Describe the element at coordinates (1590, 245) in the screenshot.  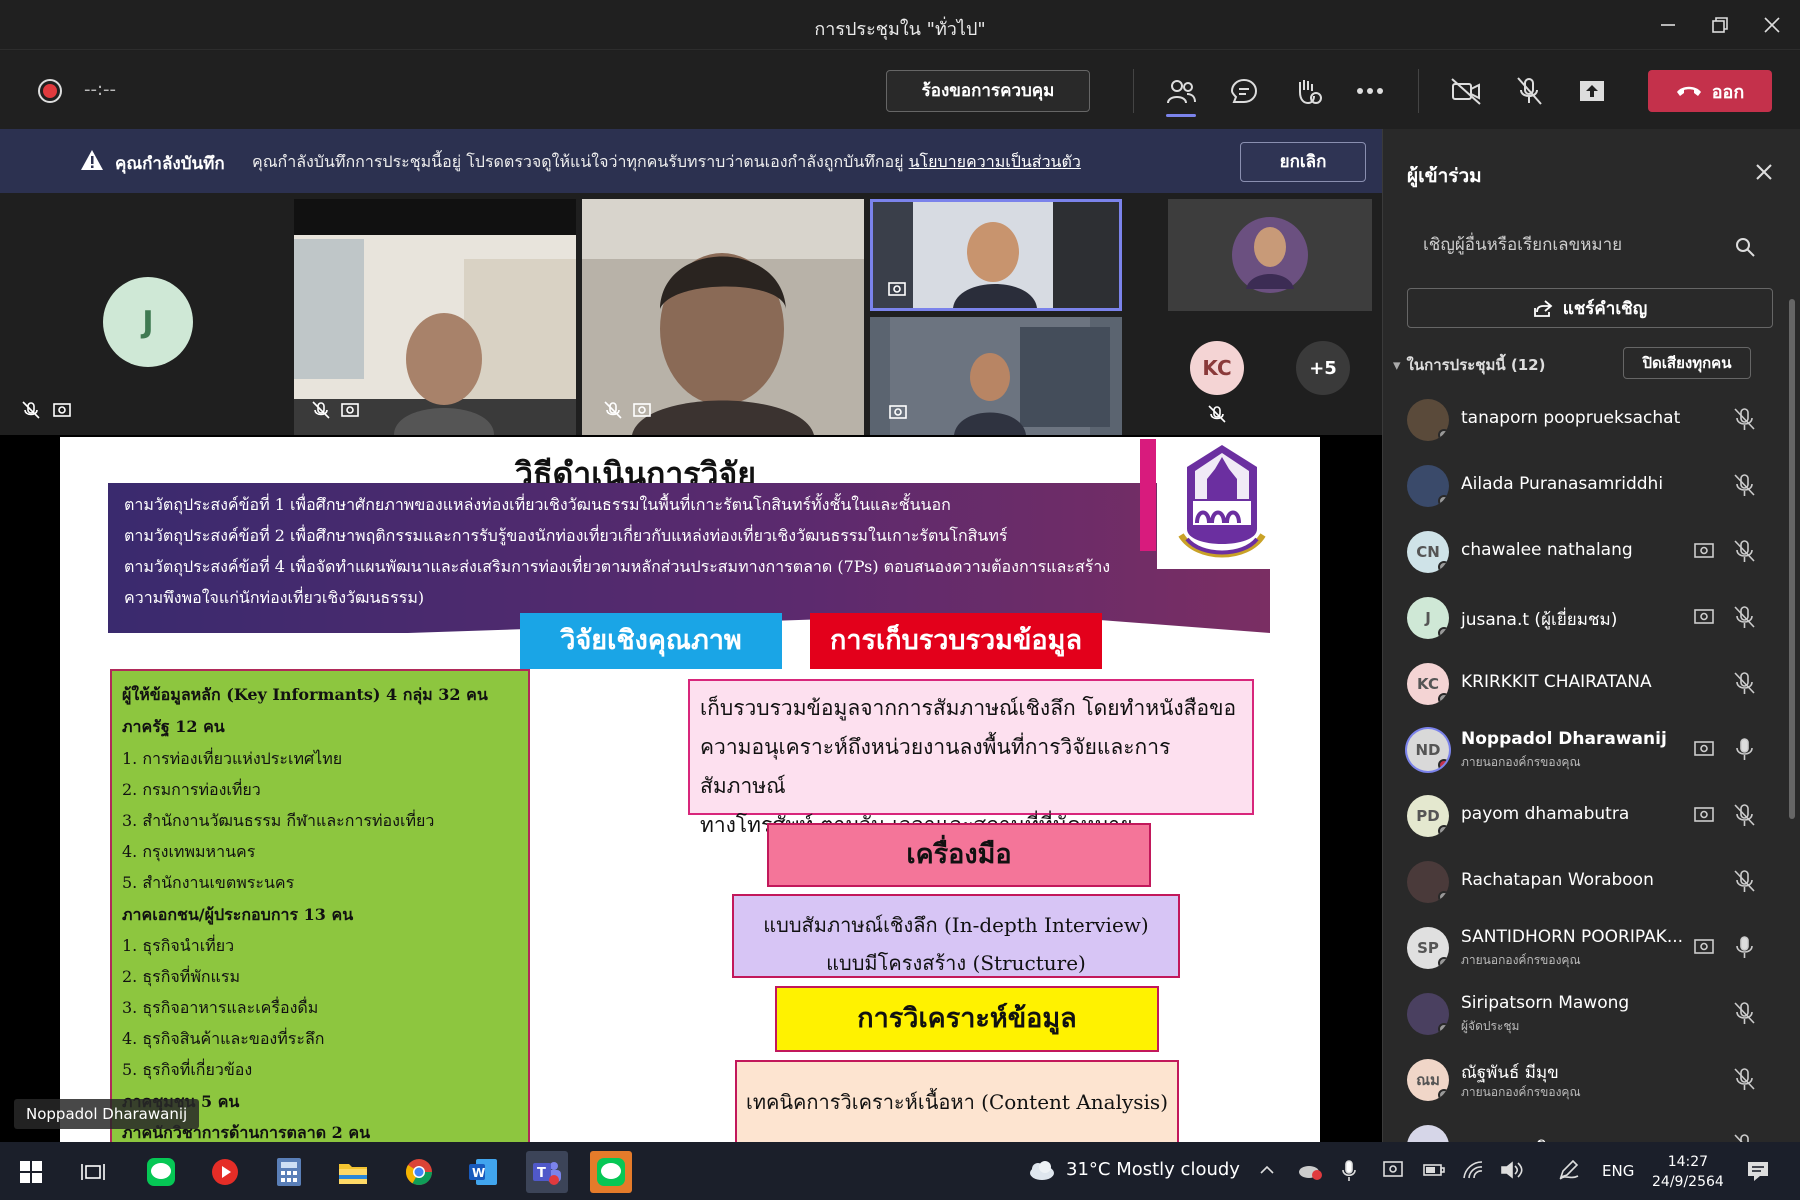
I see `invite-search-input: เชิญผู้อื่นหรือเรียกเลขหมาย` at that location.